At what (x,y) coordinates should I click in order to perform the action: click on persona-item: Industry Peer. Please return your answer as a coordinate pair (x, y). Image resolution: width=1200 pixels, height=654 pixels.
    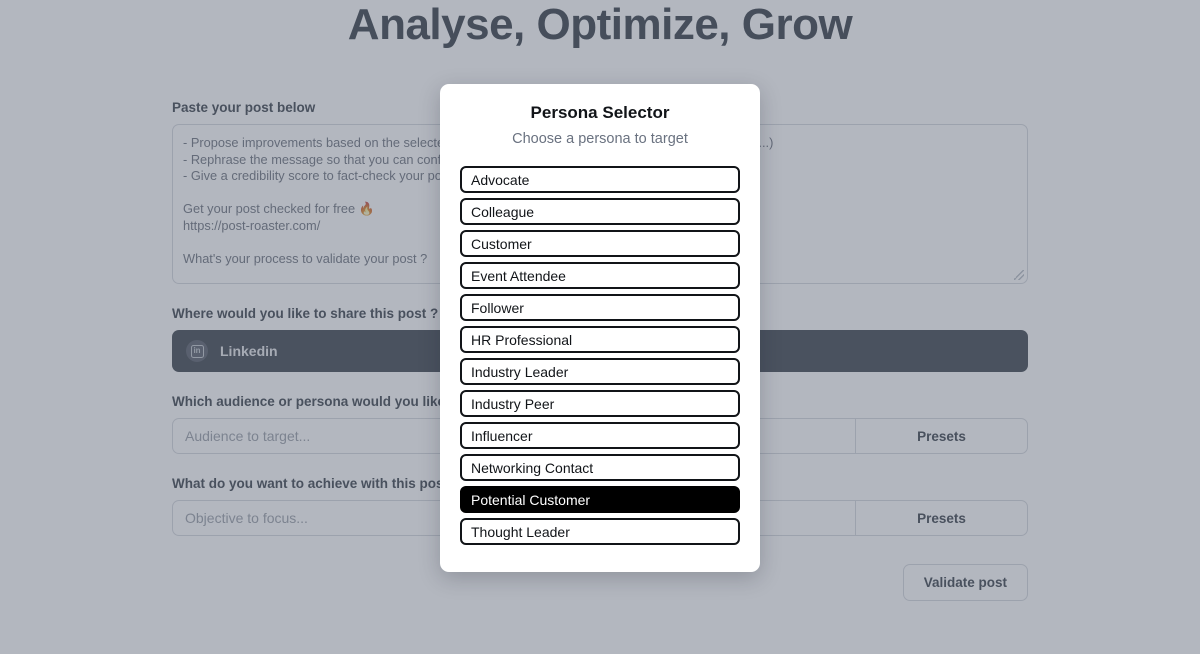
    Looking at the image, I should click on (600, 403).